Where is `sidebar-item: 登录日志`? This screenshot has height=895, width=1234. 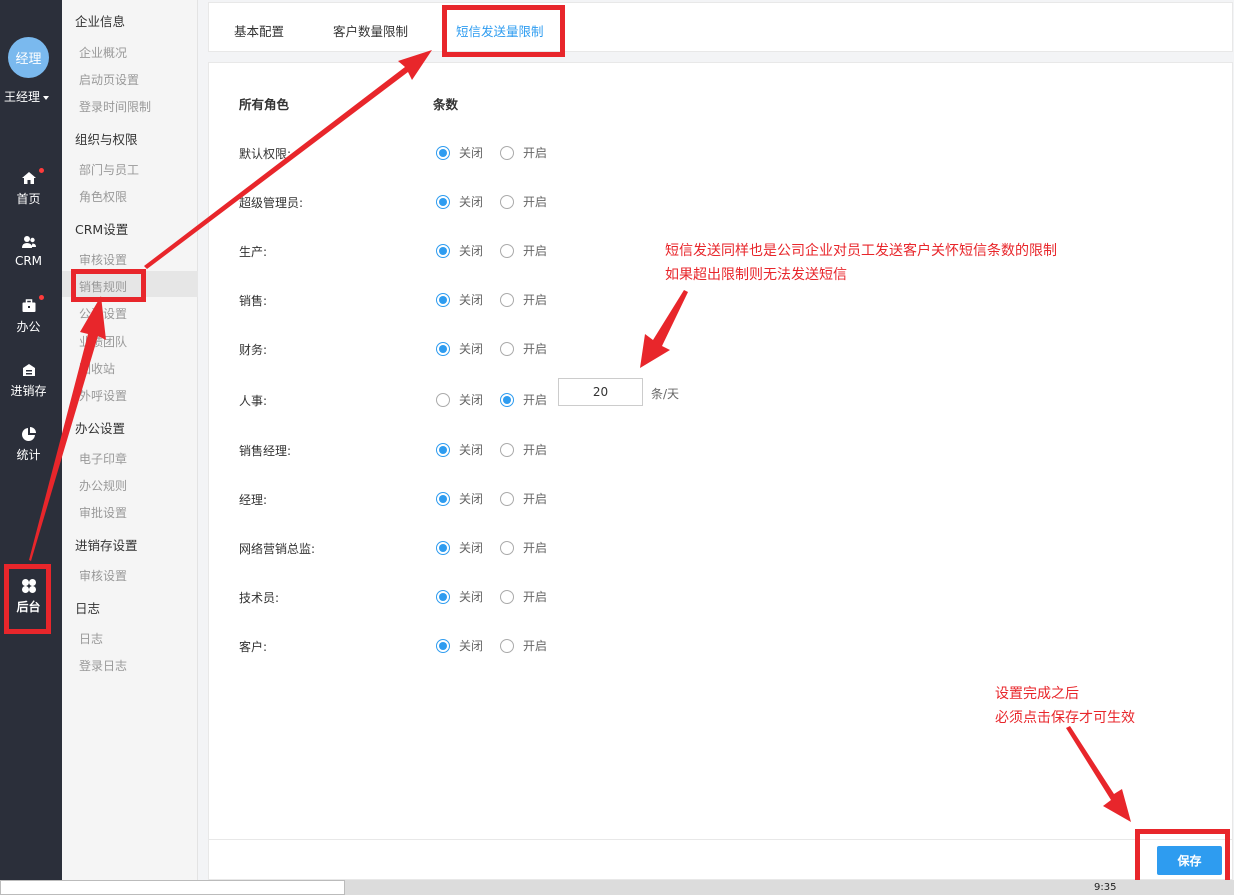
sidebar-item: 登录日志 is located at coordinates (103, 665).